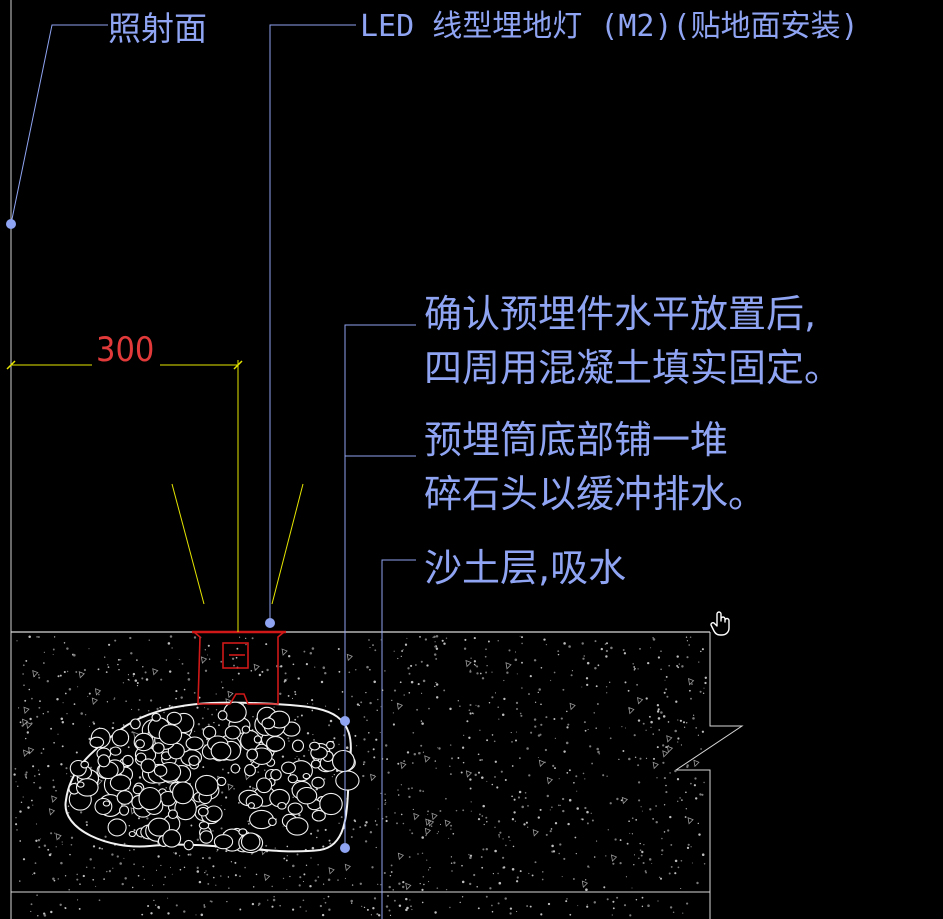 The image size is (943, 919). I want to click on leader-level-gravel, so click(380, 586).